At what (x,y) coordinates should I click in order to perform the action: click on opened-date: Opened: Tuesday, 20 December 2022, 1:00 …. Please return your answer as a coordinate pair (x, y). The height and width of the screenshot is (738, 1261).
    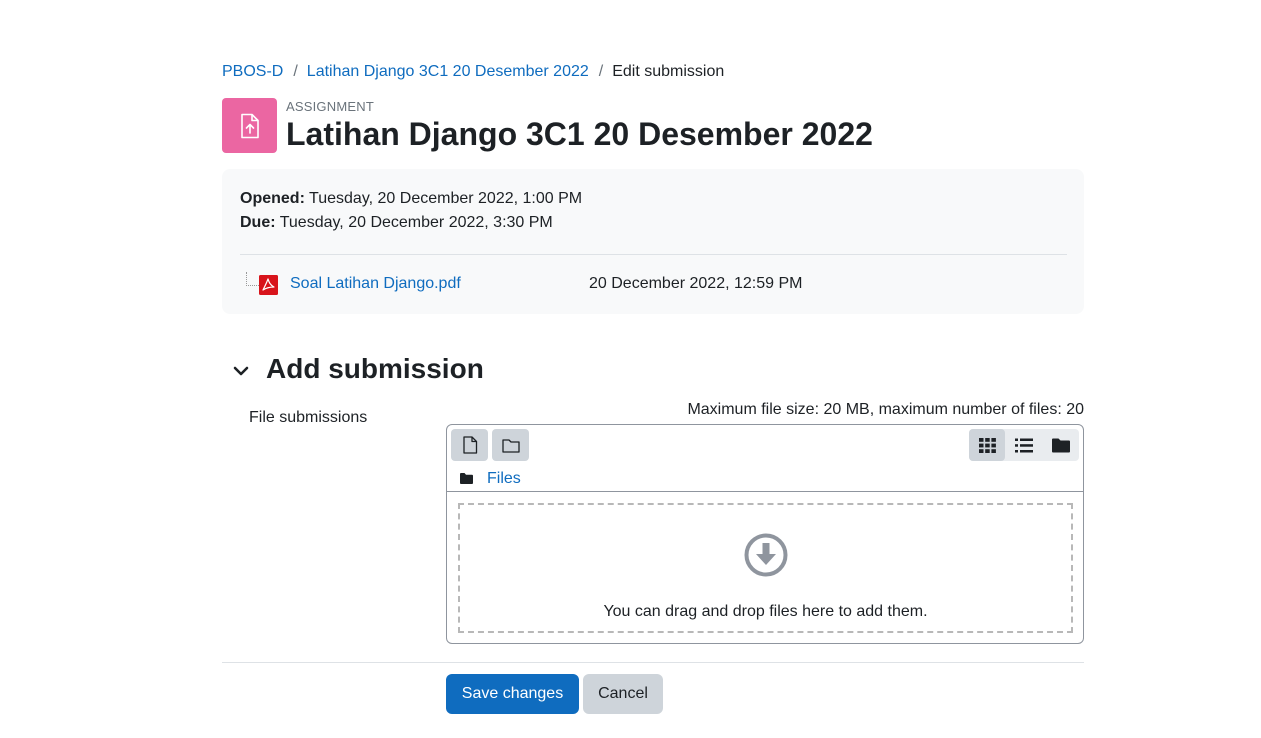
    Looking at the image, I should click on (411, 199).